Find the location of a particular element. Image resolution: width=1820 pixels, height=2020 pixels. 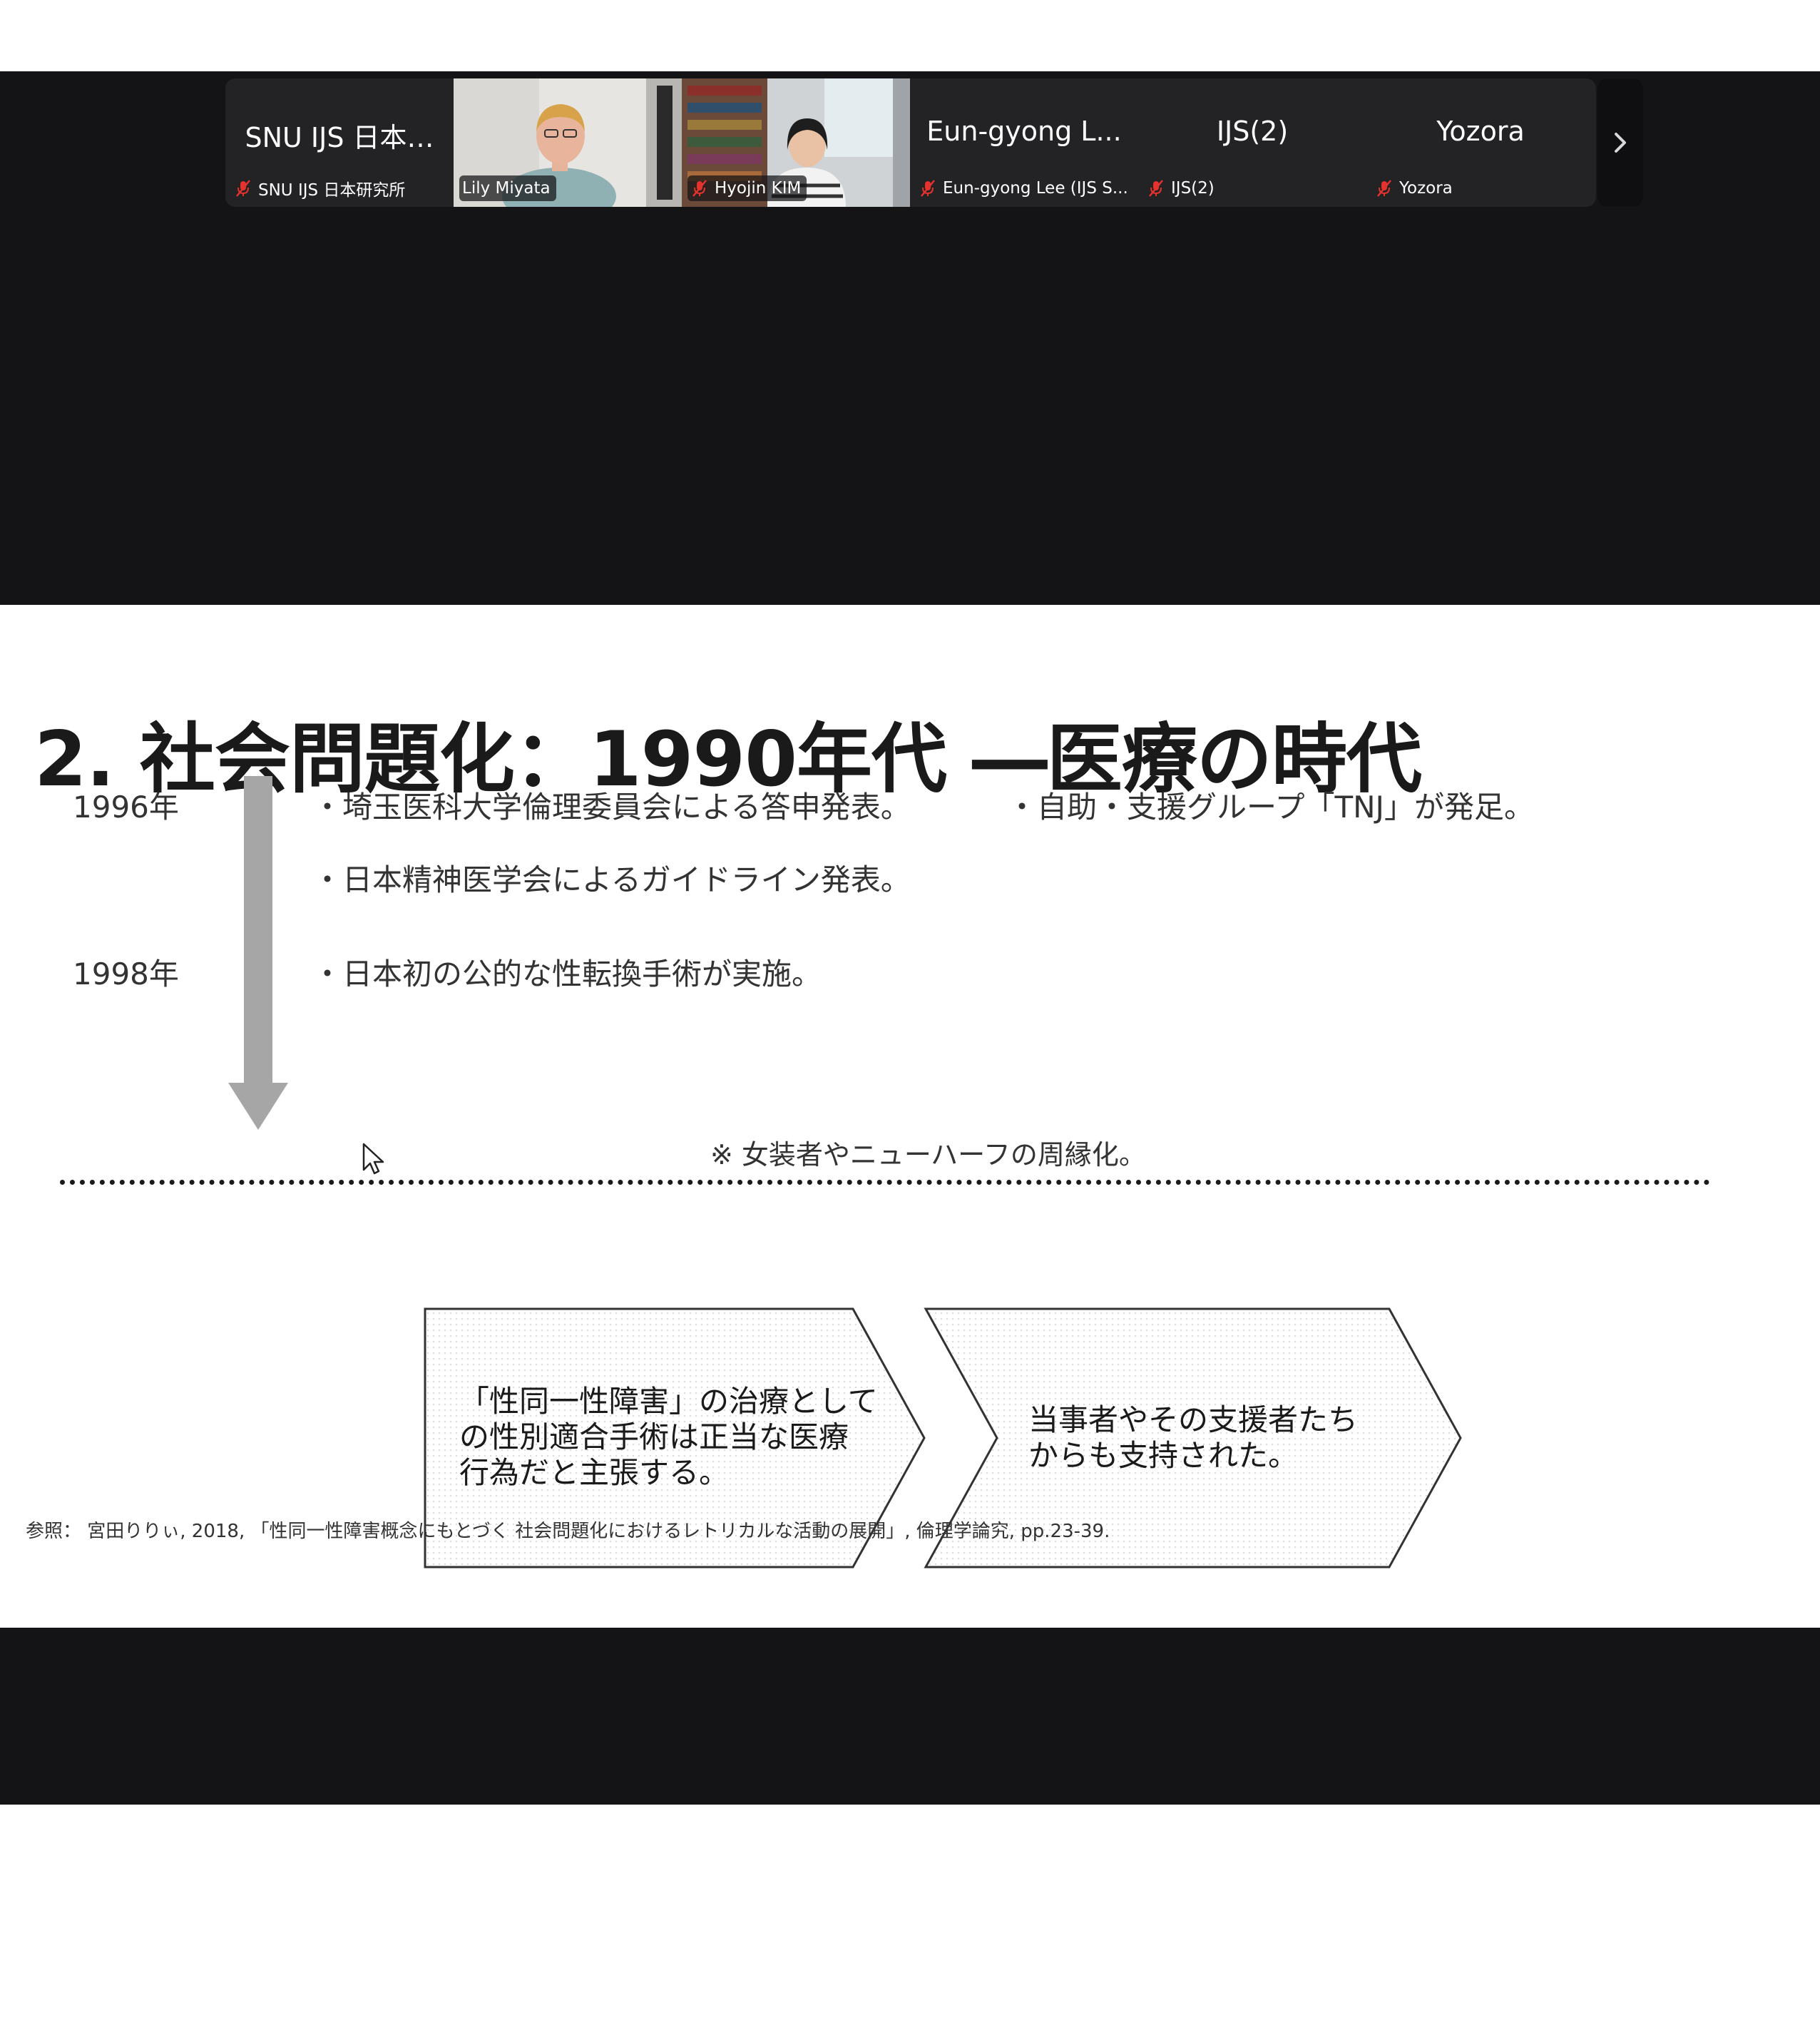

chevron-2-line: 当事者やその支援者たち is located at coordinates (1193, 1419).